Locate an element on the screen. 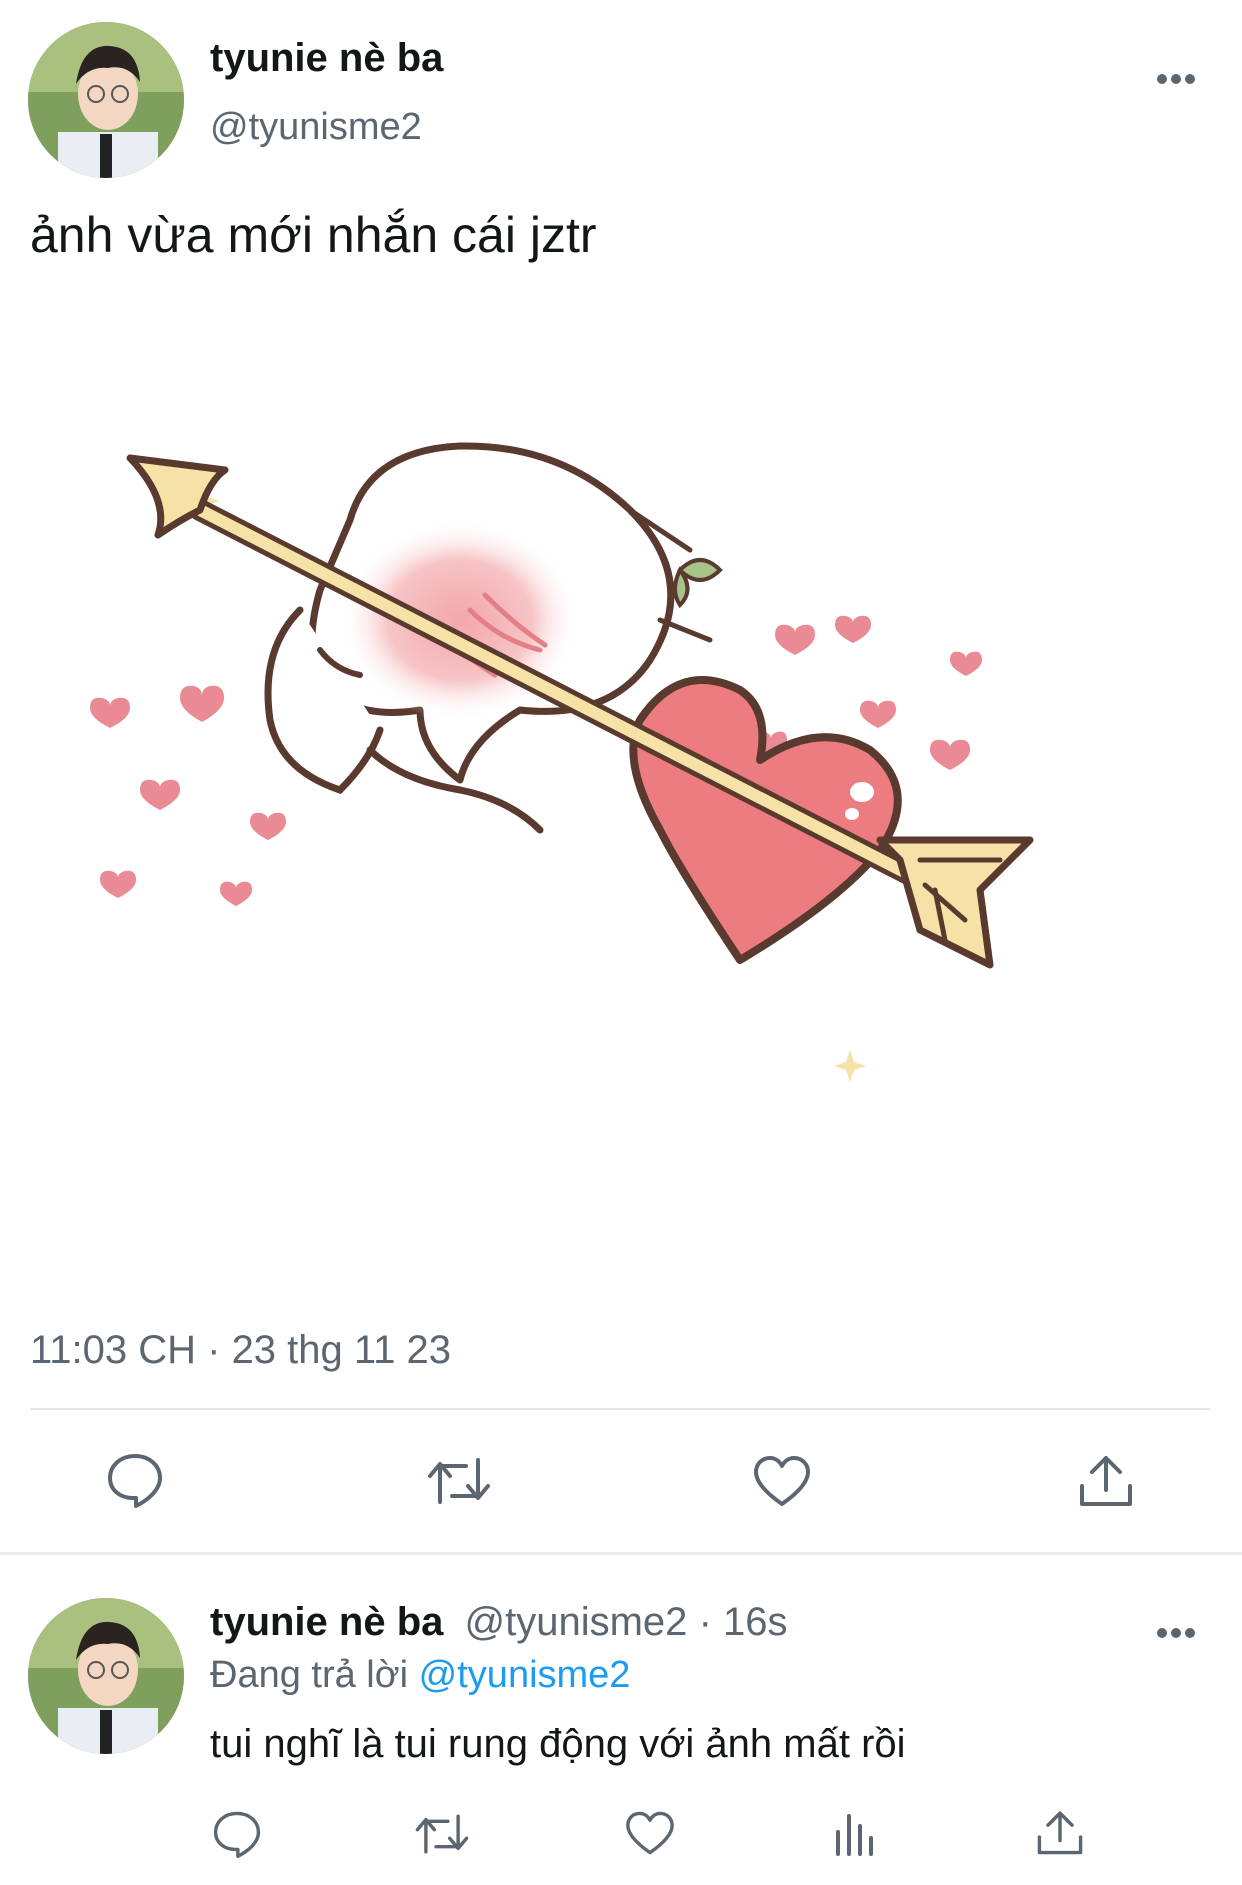 This screenshot has width=1242, height=1885. replying-to: Đang trả lời @tyunisme2 is located at coordinates (420, 1675).